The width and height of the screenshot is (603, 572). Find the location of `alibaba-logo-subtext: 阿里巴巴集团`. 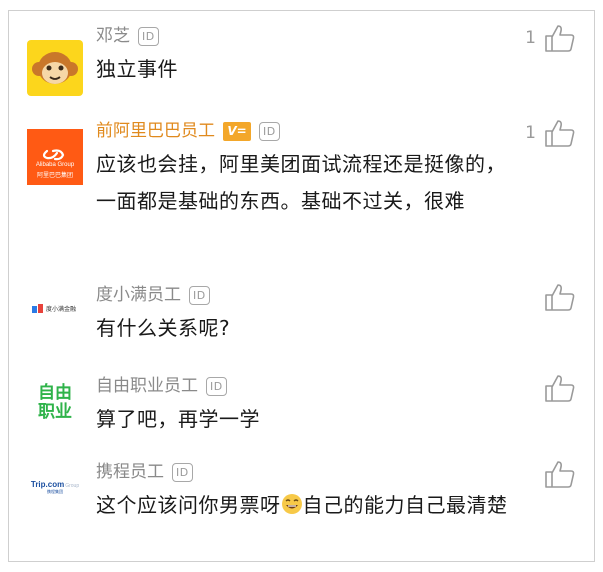

alibaba-logo-subtext: 阿里巴巴集团 is located at coordinates (54, 175).